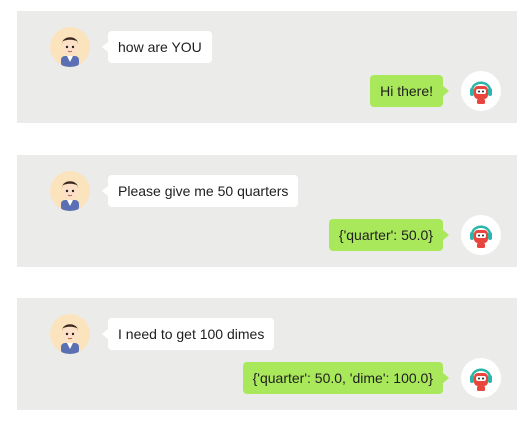  Describe the element at coordinates (188, 334) in the screenshot. I see `user-message-bubble: I need to get 100 dimes` at that location.